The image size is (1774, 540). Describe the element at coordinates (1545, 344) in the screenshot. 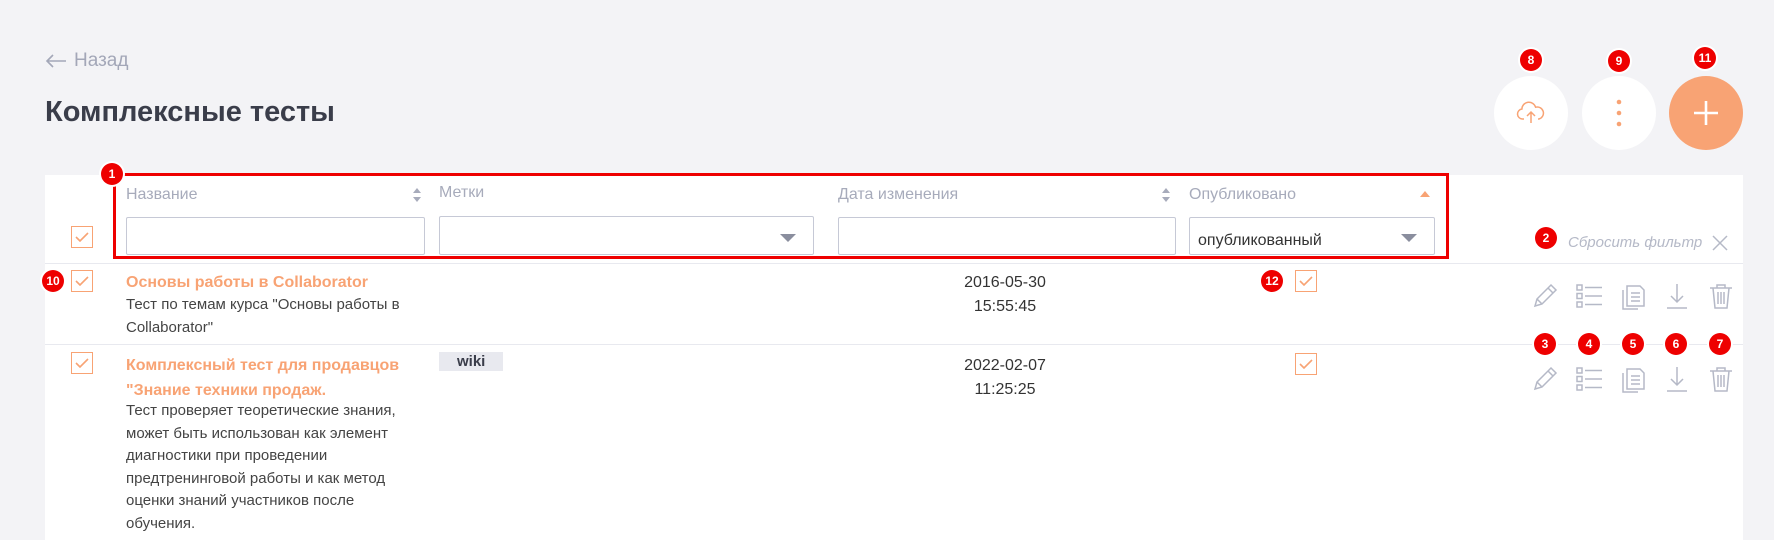

I see `annotation-badge: 3` at that location.